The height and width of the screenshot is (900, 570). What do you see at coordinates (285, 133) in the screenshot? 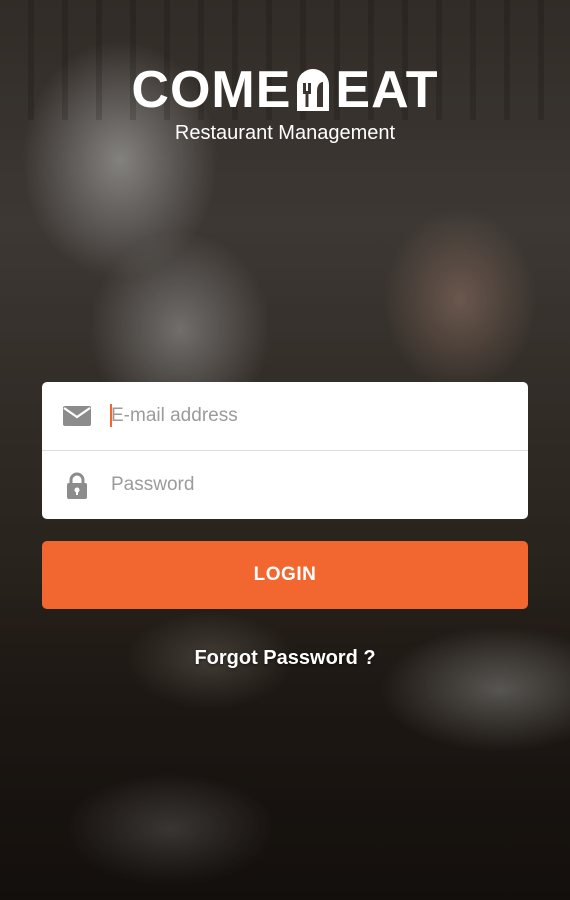
I see `app-subtitle: Restaurant Management` at bounding box center [285, 133].